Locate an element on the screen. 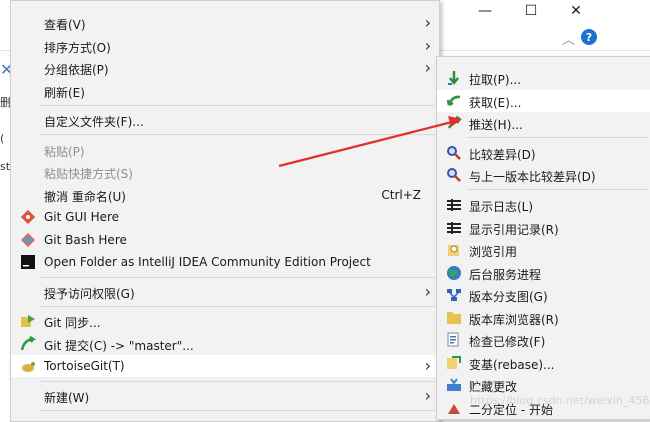 The image size is (650, 422). check-modifications-icon is located at coordinates (454, 340).